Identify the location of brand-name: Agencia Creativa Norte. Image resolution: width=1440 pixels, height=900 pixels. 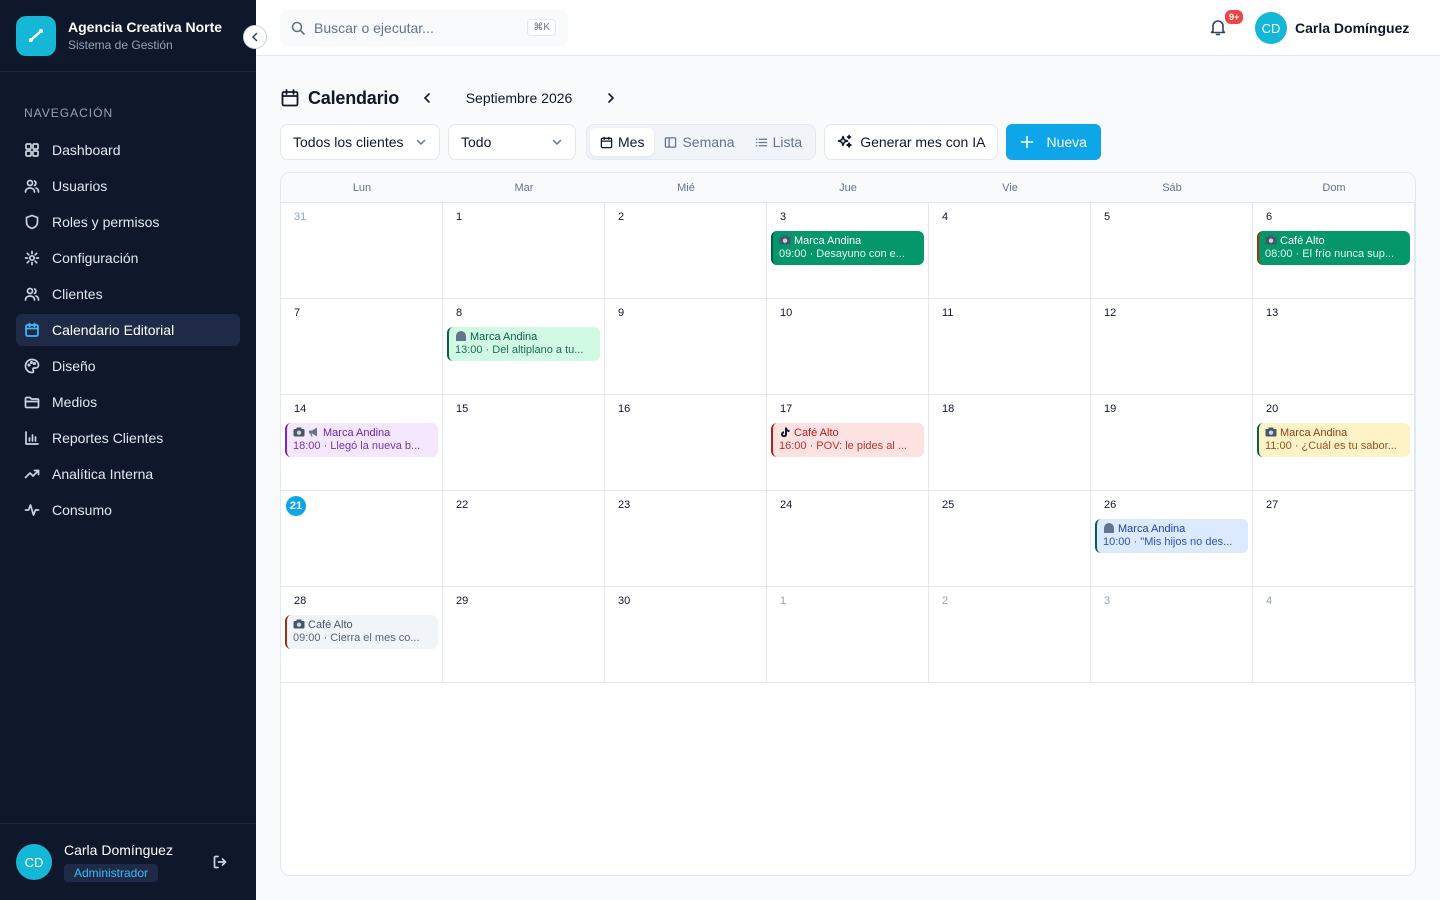
(145, 27).